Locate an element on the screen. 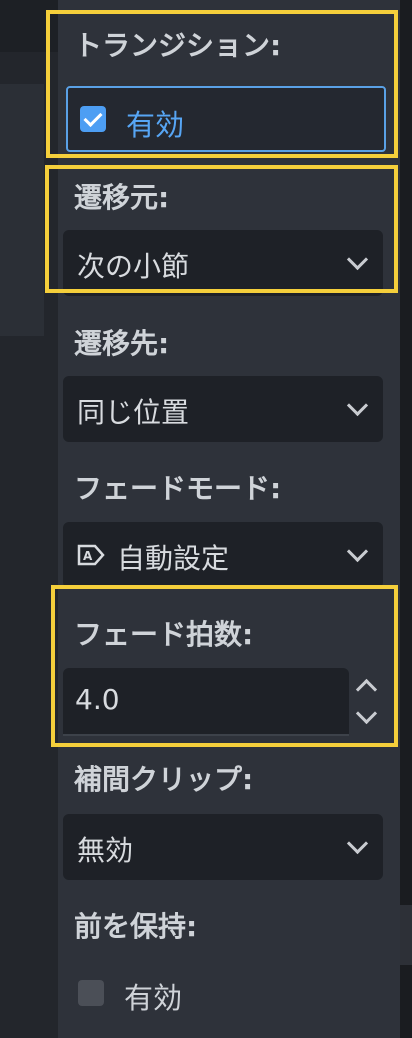 This screenshot has height=1038, width=412. interpolation-clip-select: 無効 is located at coordinates (223, 847).